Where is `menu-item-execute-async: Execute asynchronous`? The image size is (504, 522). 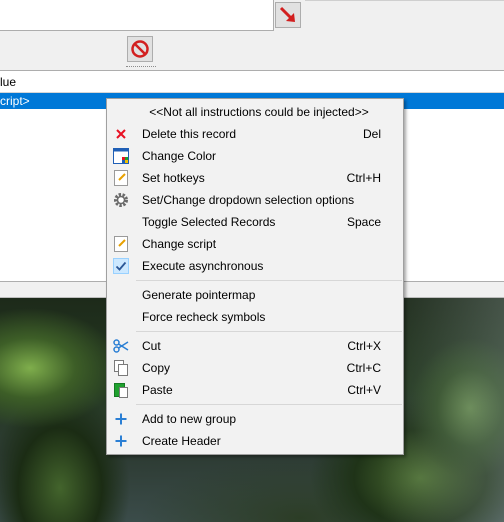 menu-item-execute-async: Execute asynchronous is located at coordinates (255, 266).